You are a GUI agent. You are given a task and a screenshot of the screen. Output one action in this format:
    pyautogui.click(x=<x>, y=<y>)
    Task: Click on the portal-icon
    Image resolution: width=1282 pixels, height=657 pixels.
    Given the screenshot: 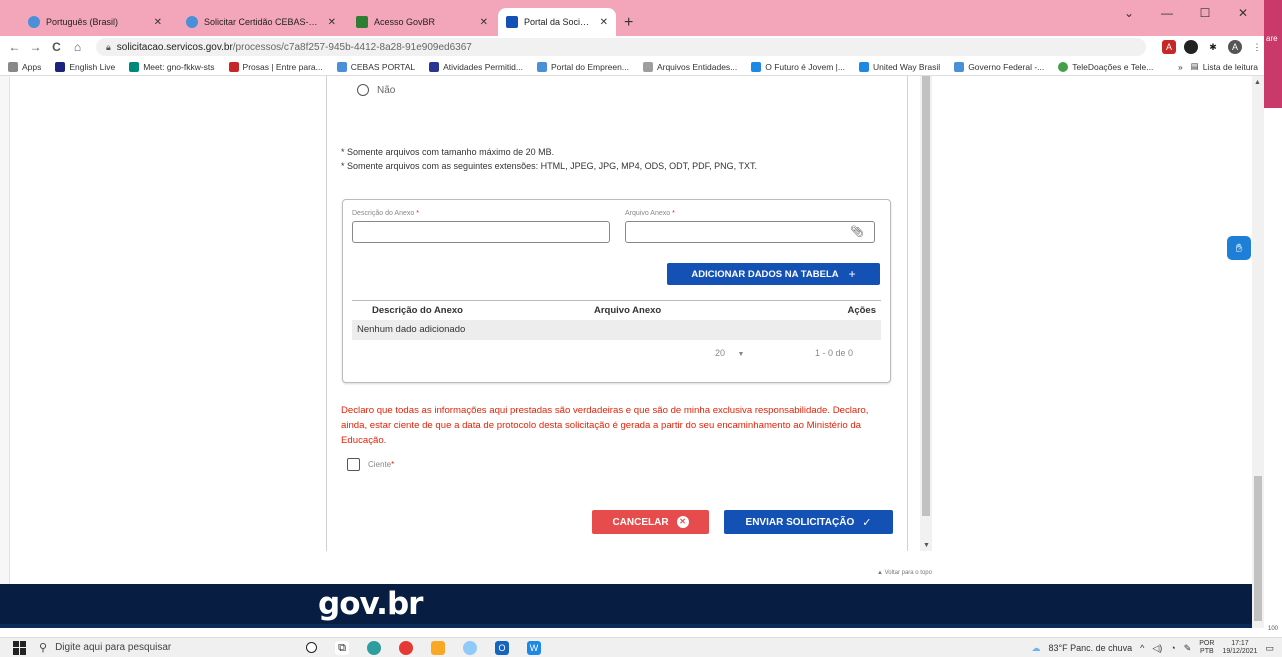 What is the action you would take?
    pyautogui.click(x=512, y=22)
    